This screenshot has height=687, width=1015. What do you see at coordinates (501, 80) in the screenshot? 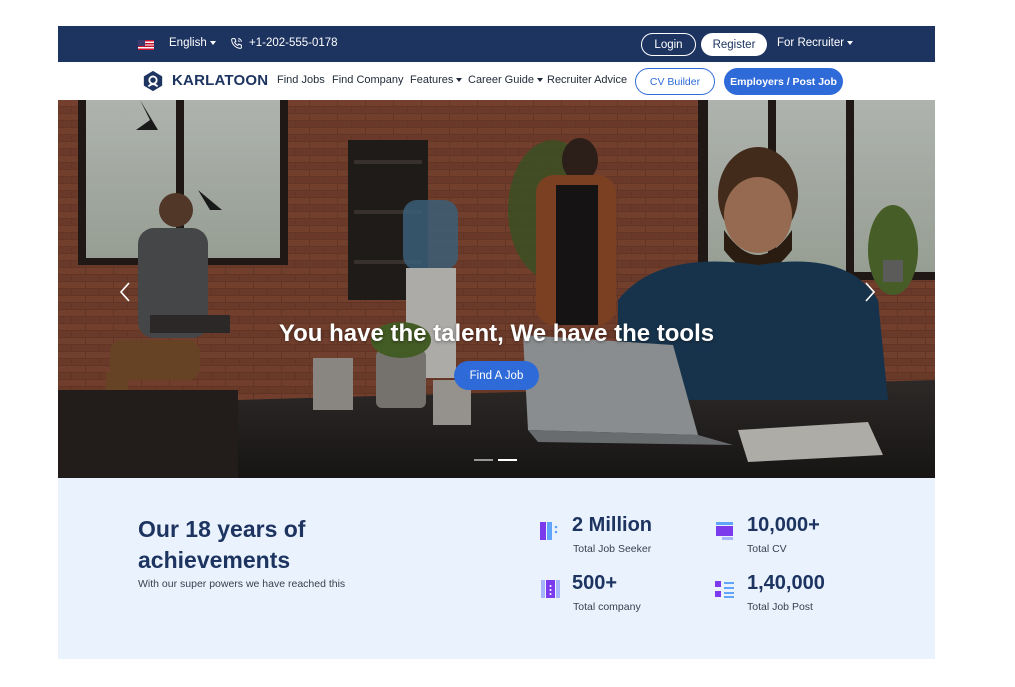
I see `nav-career-guide-label: Career Guide` at bounding box center [501, 80].